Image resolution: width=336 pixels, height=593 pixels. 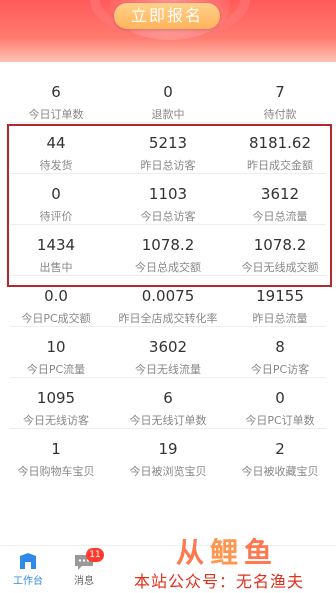 I want to click on stat-label: 昨日全店成交转化率, so click(x=168, y=318).